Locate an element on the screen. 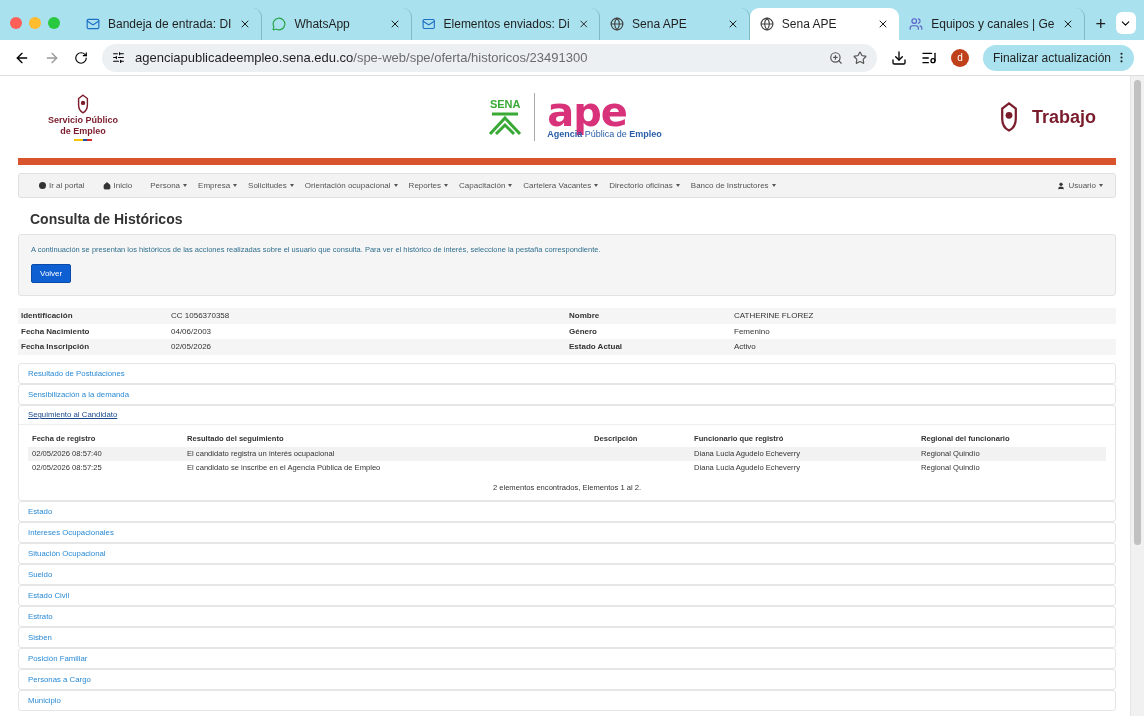  chat-icon is located at coordinates (279, 24).